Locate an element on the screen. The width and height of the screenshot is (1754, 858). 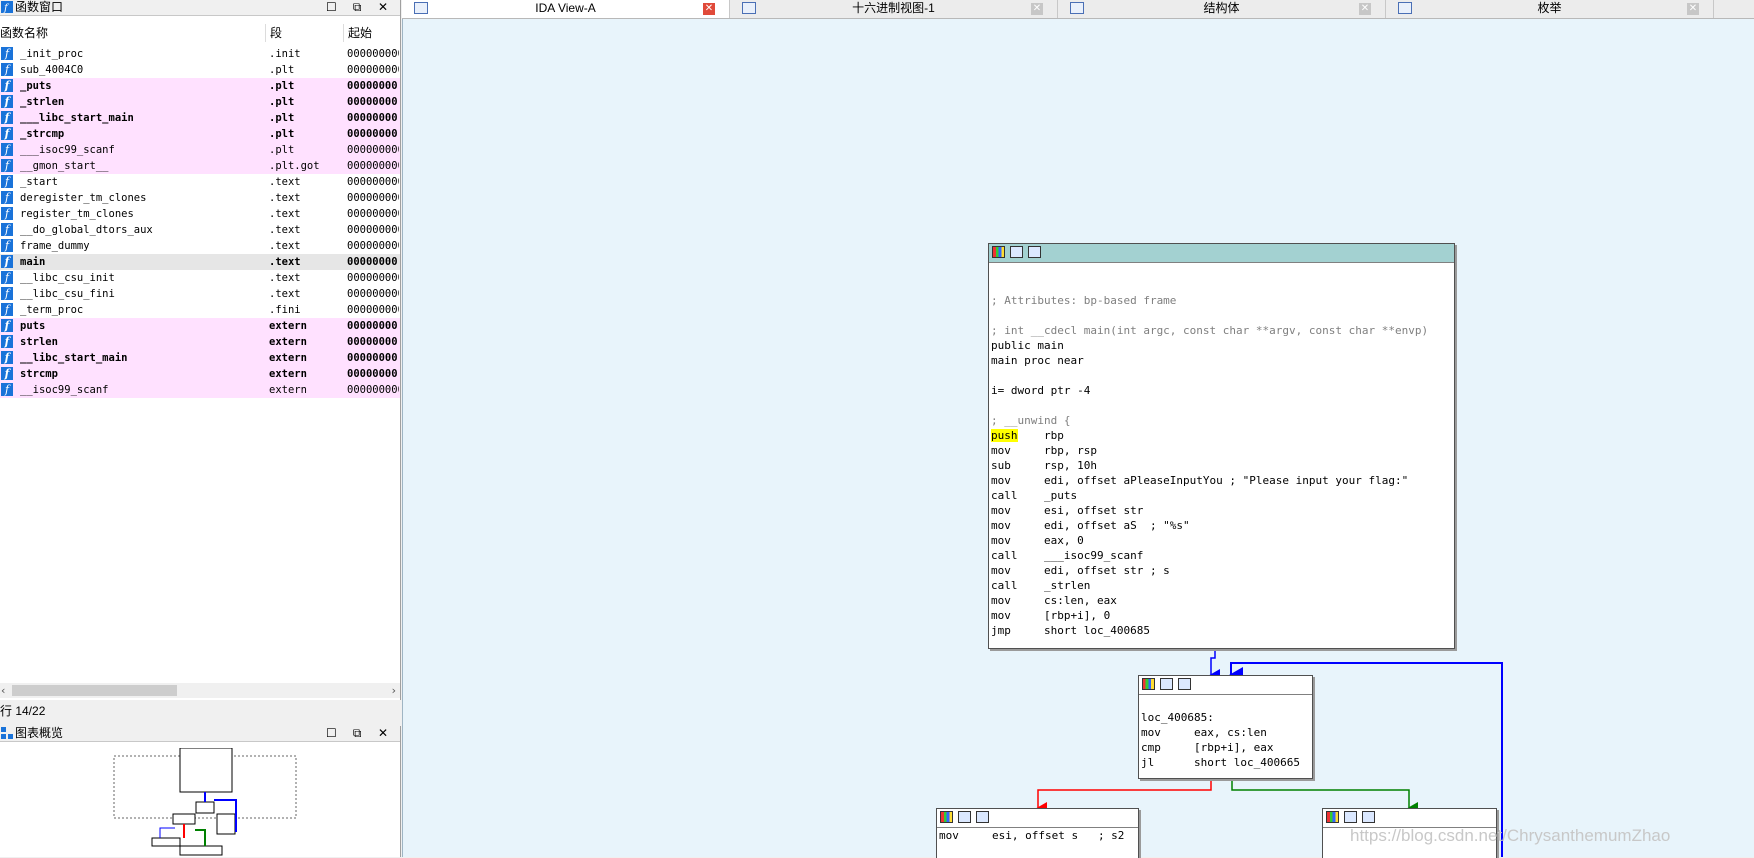
scroll-right-icon: › is located at coordinates (394, 690).